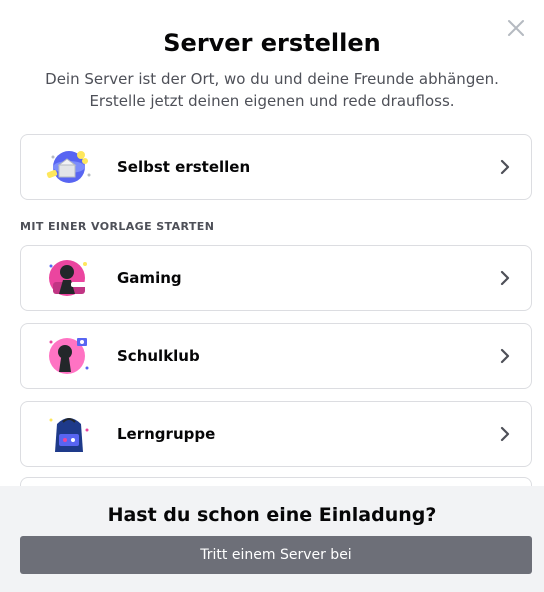 The image size is (544, 592). I want to click on template-label-study-group: Lerngruppe, so click(166, 434).